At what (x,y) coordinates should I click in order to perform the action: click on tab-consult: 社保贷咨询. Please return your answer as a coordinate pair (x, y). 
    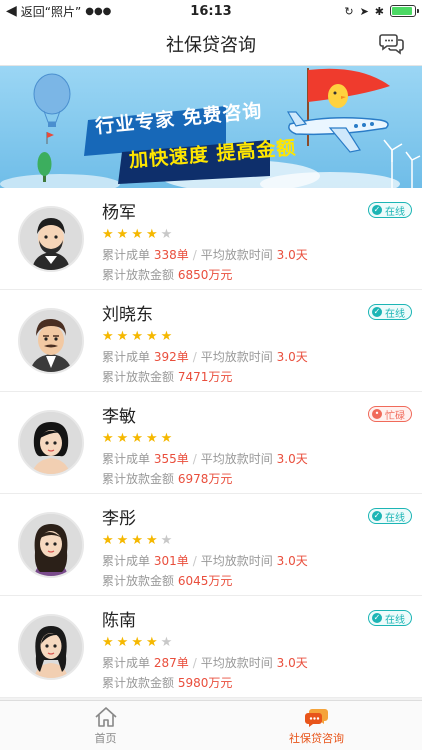
    Looking at the image, I should click on (316, 725).